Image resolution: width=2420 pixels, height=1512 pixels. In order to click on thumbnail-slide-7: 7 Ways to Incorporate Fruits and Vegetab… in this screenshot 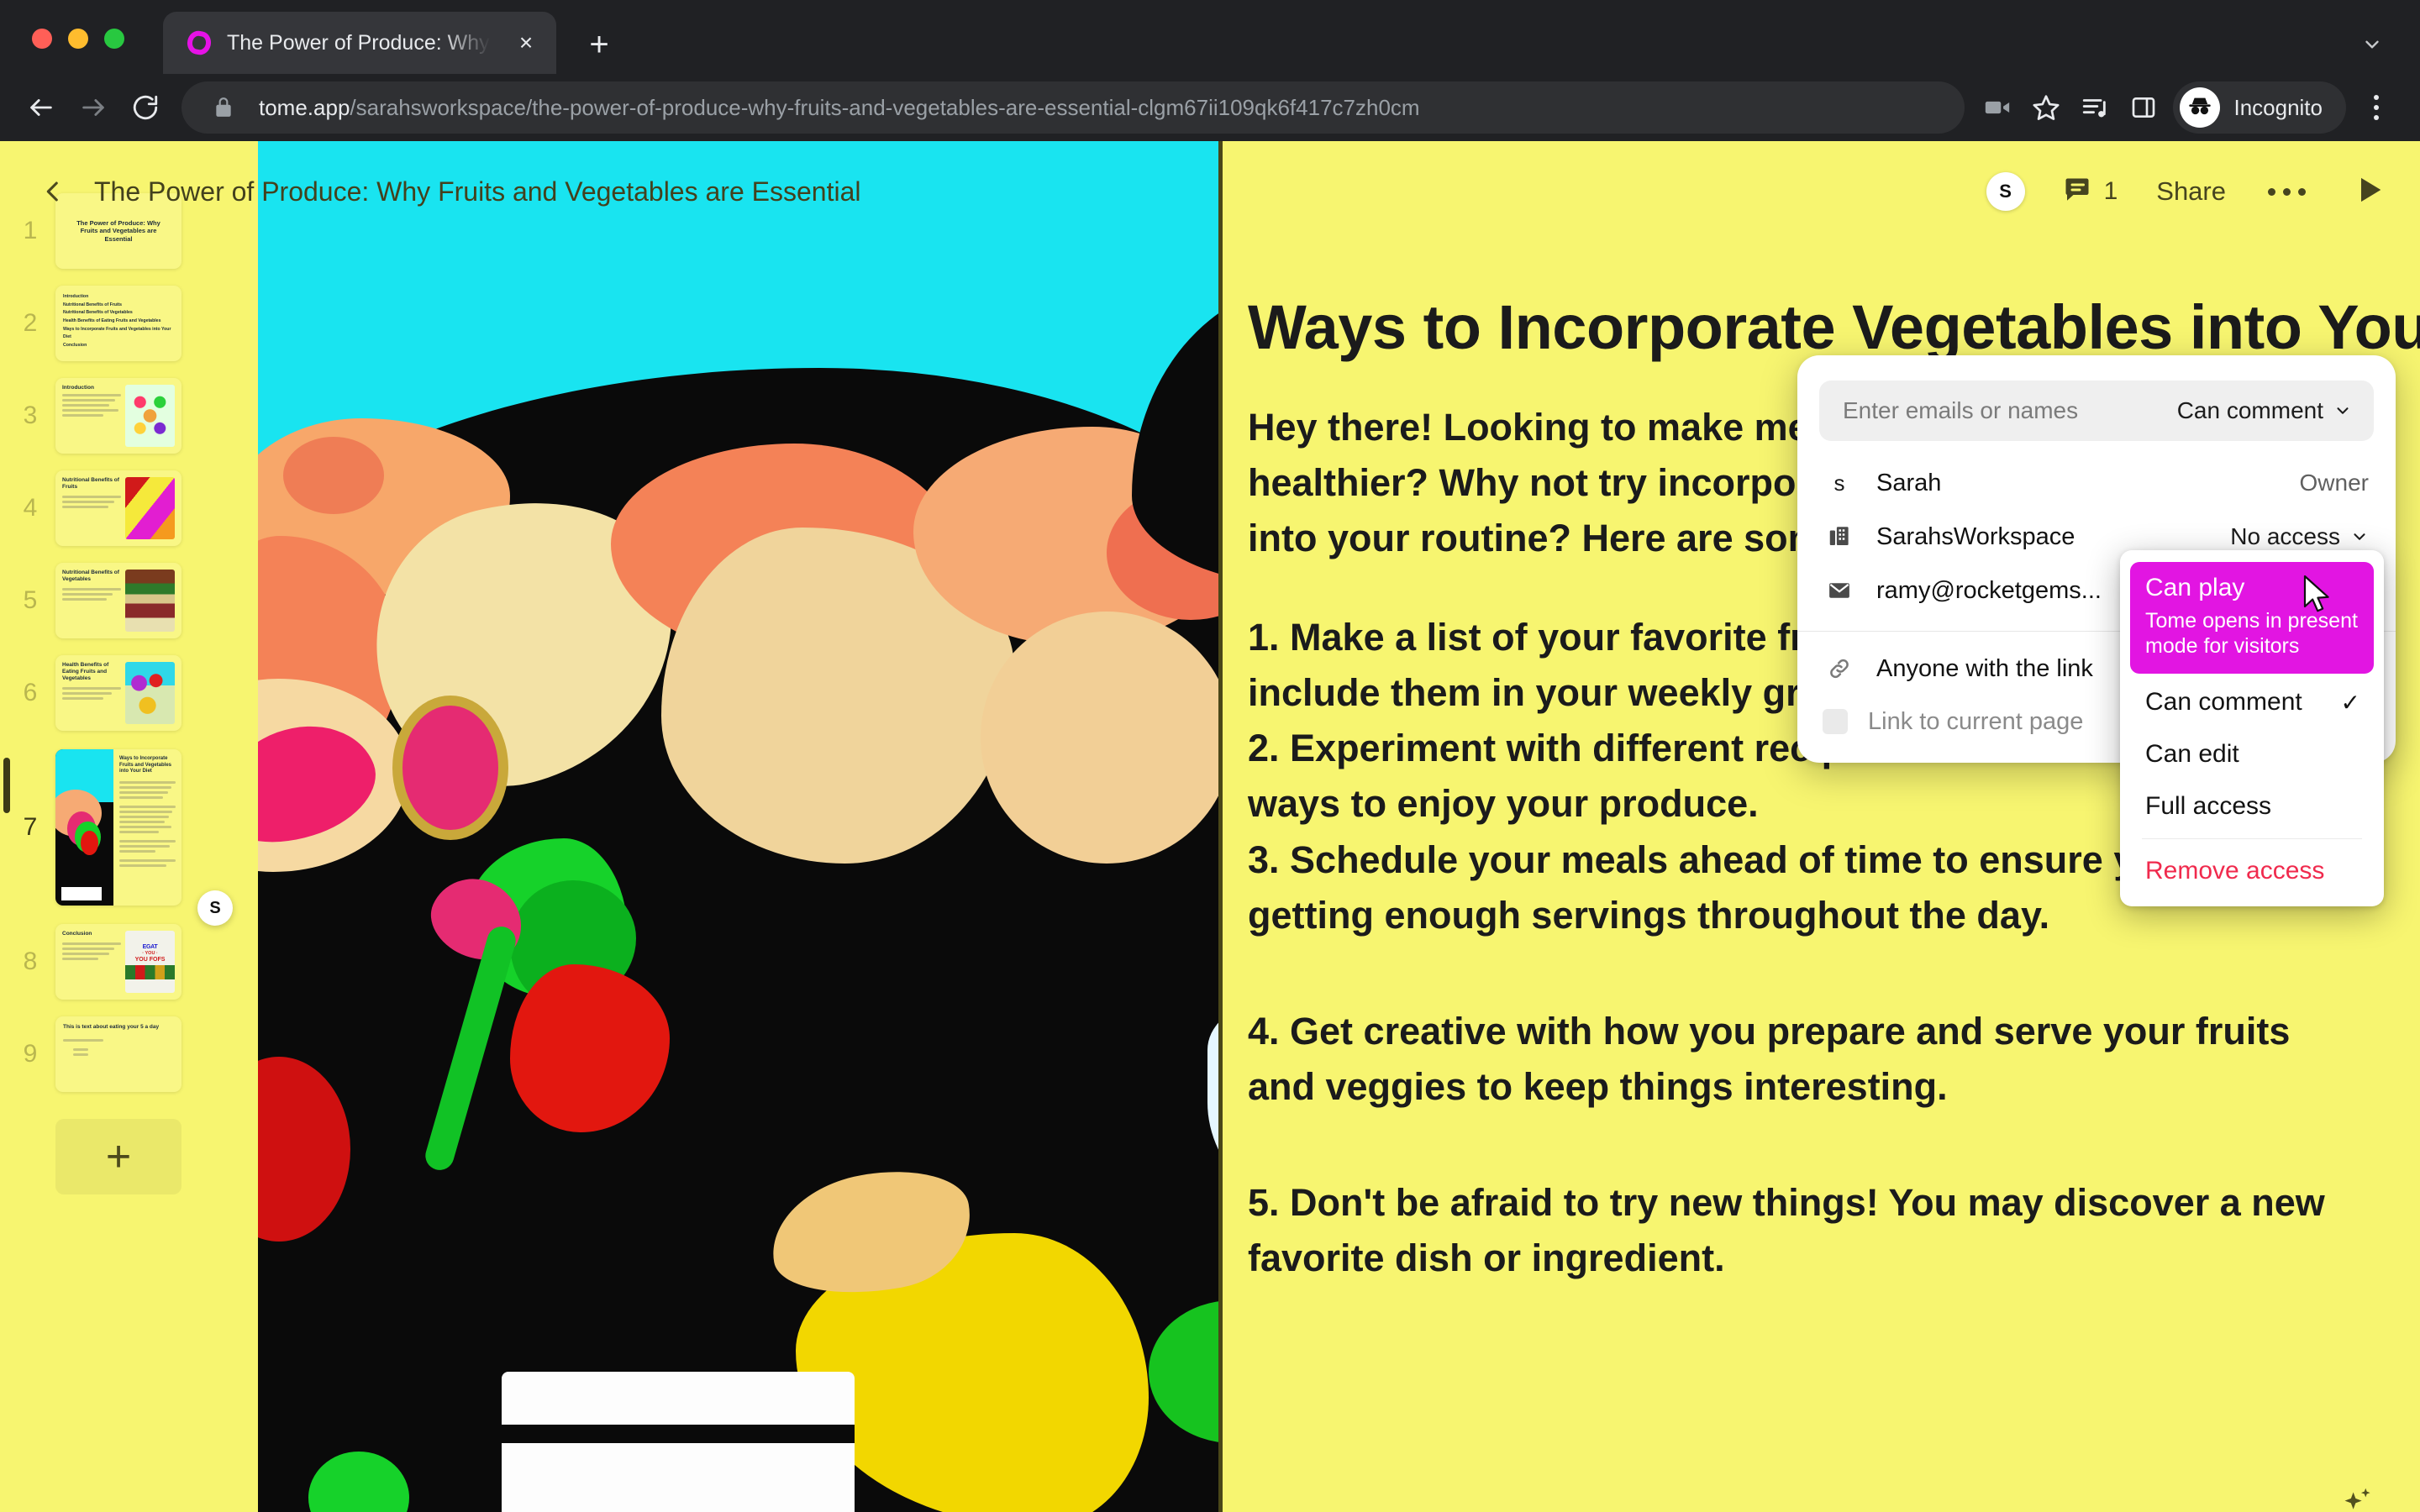, I will do `click(129, 832)`.